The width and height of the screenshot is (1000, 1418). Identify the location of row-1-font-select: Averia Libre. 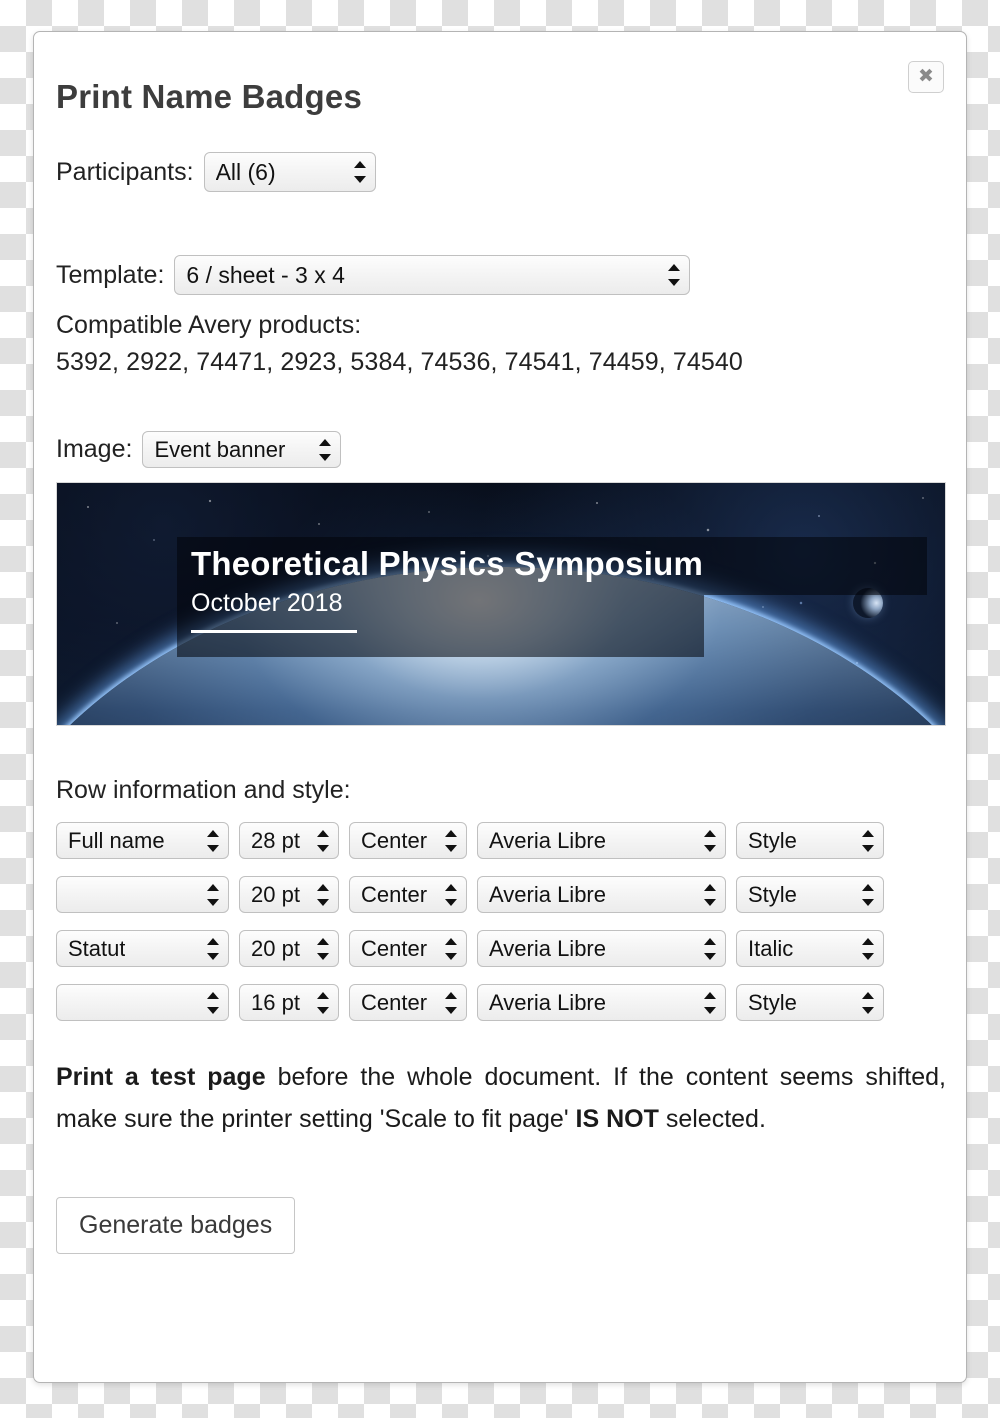
(601, 894).